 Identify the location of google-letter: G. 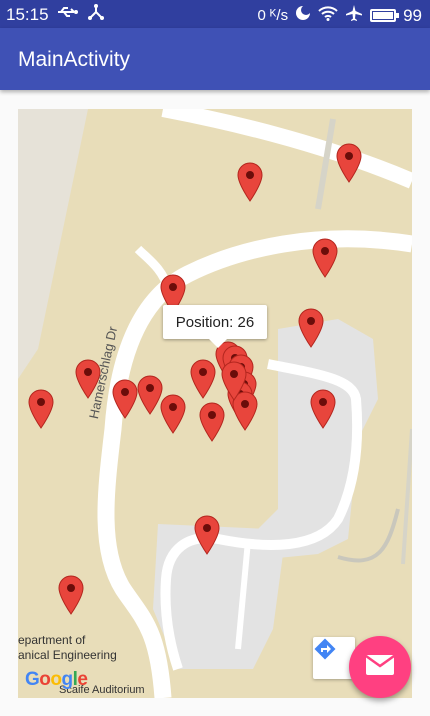
(32, 679).